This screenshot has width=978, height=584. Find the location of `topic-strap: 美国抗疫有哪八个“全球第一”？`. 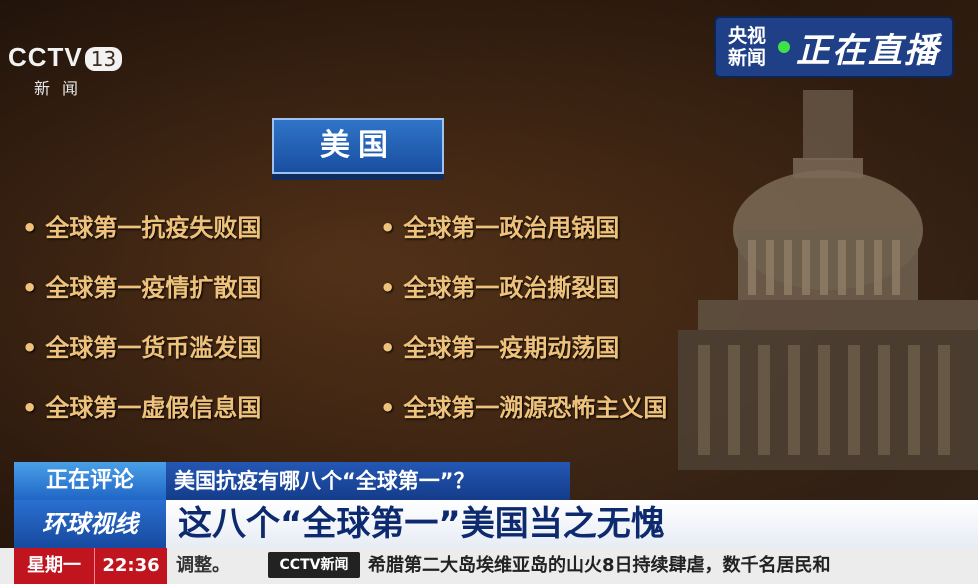

topic-strap: 美国抗疫有哪八个“全球第一”？ is located at coordinates (368, 481).